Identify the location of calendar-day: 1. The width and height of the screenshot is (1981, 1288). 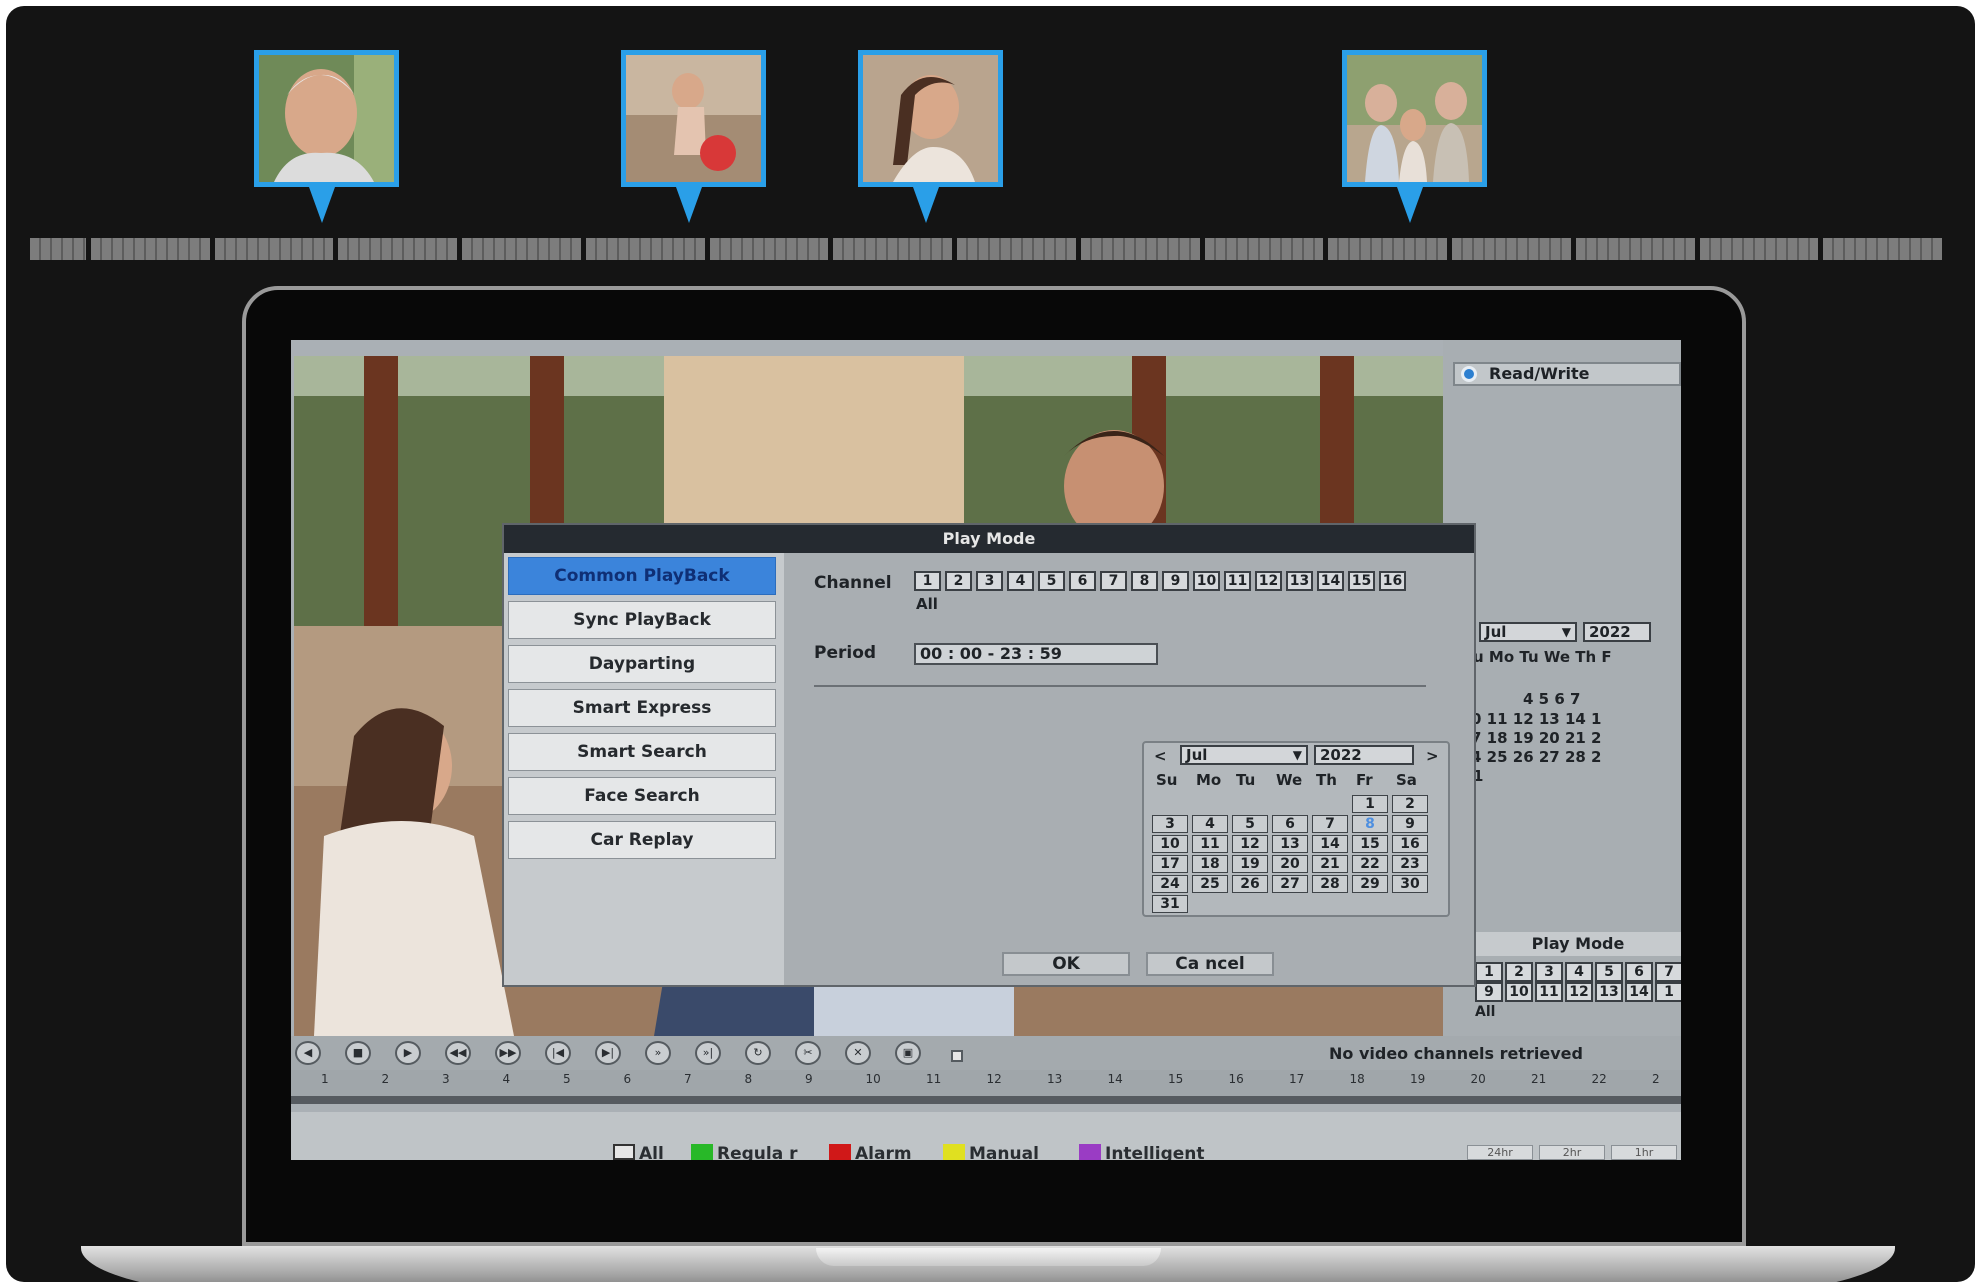
(1370, 804).